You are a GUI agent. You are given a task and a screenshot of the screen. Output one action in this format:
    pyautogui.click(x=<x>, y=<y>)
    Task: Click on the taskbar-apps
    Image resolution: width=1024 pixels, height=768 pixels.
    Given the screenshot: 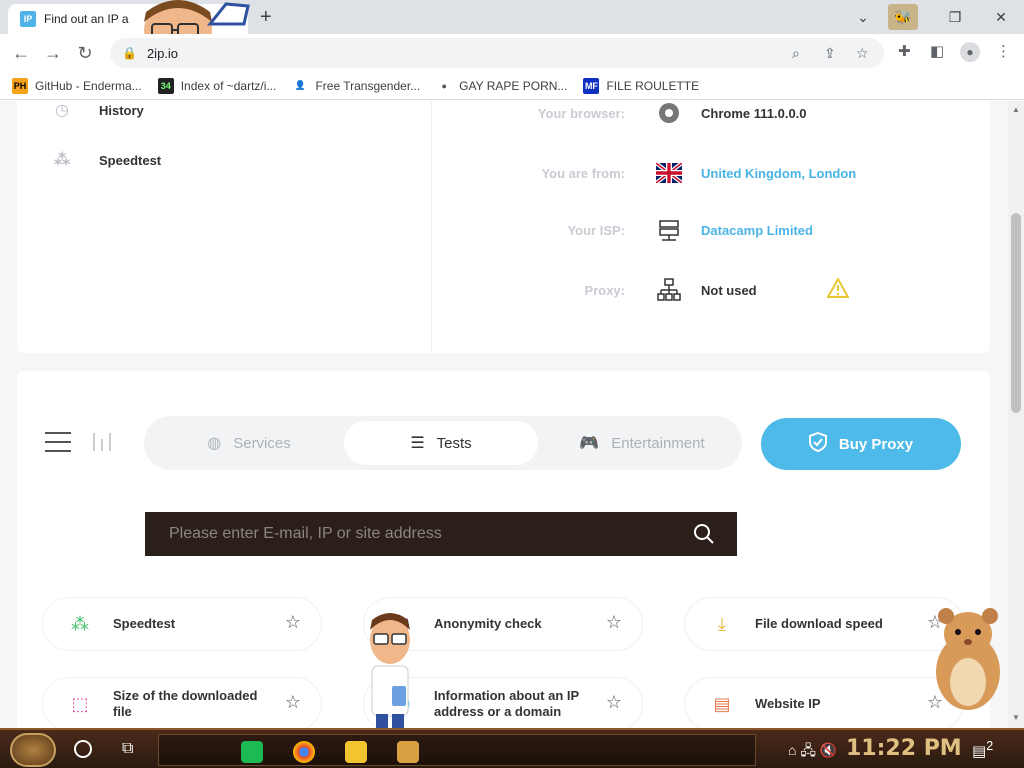 What is the action you would take?
    pyautogui.click(x=457, y=750)
    